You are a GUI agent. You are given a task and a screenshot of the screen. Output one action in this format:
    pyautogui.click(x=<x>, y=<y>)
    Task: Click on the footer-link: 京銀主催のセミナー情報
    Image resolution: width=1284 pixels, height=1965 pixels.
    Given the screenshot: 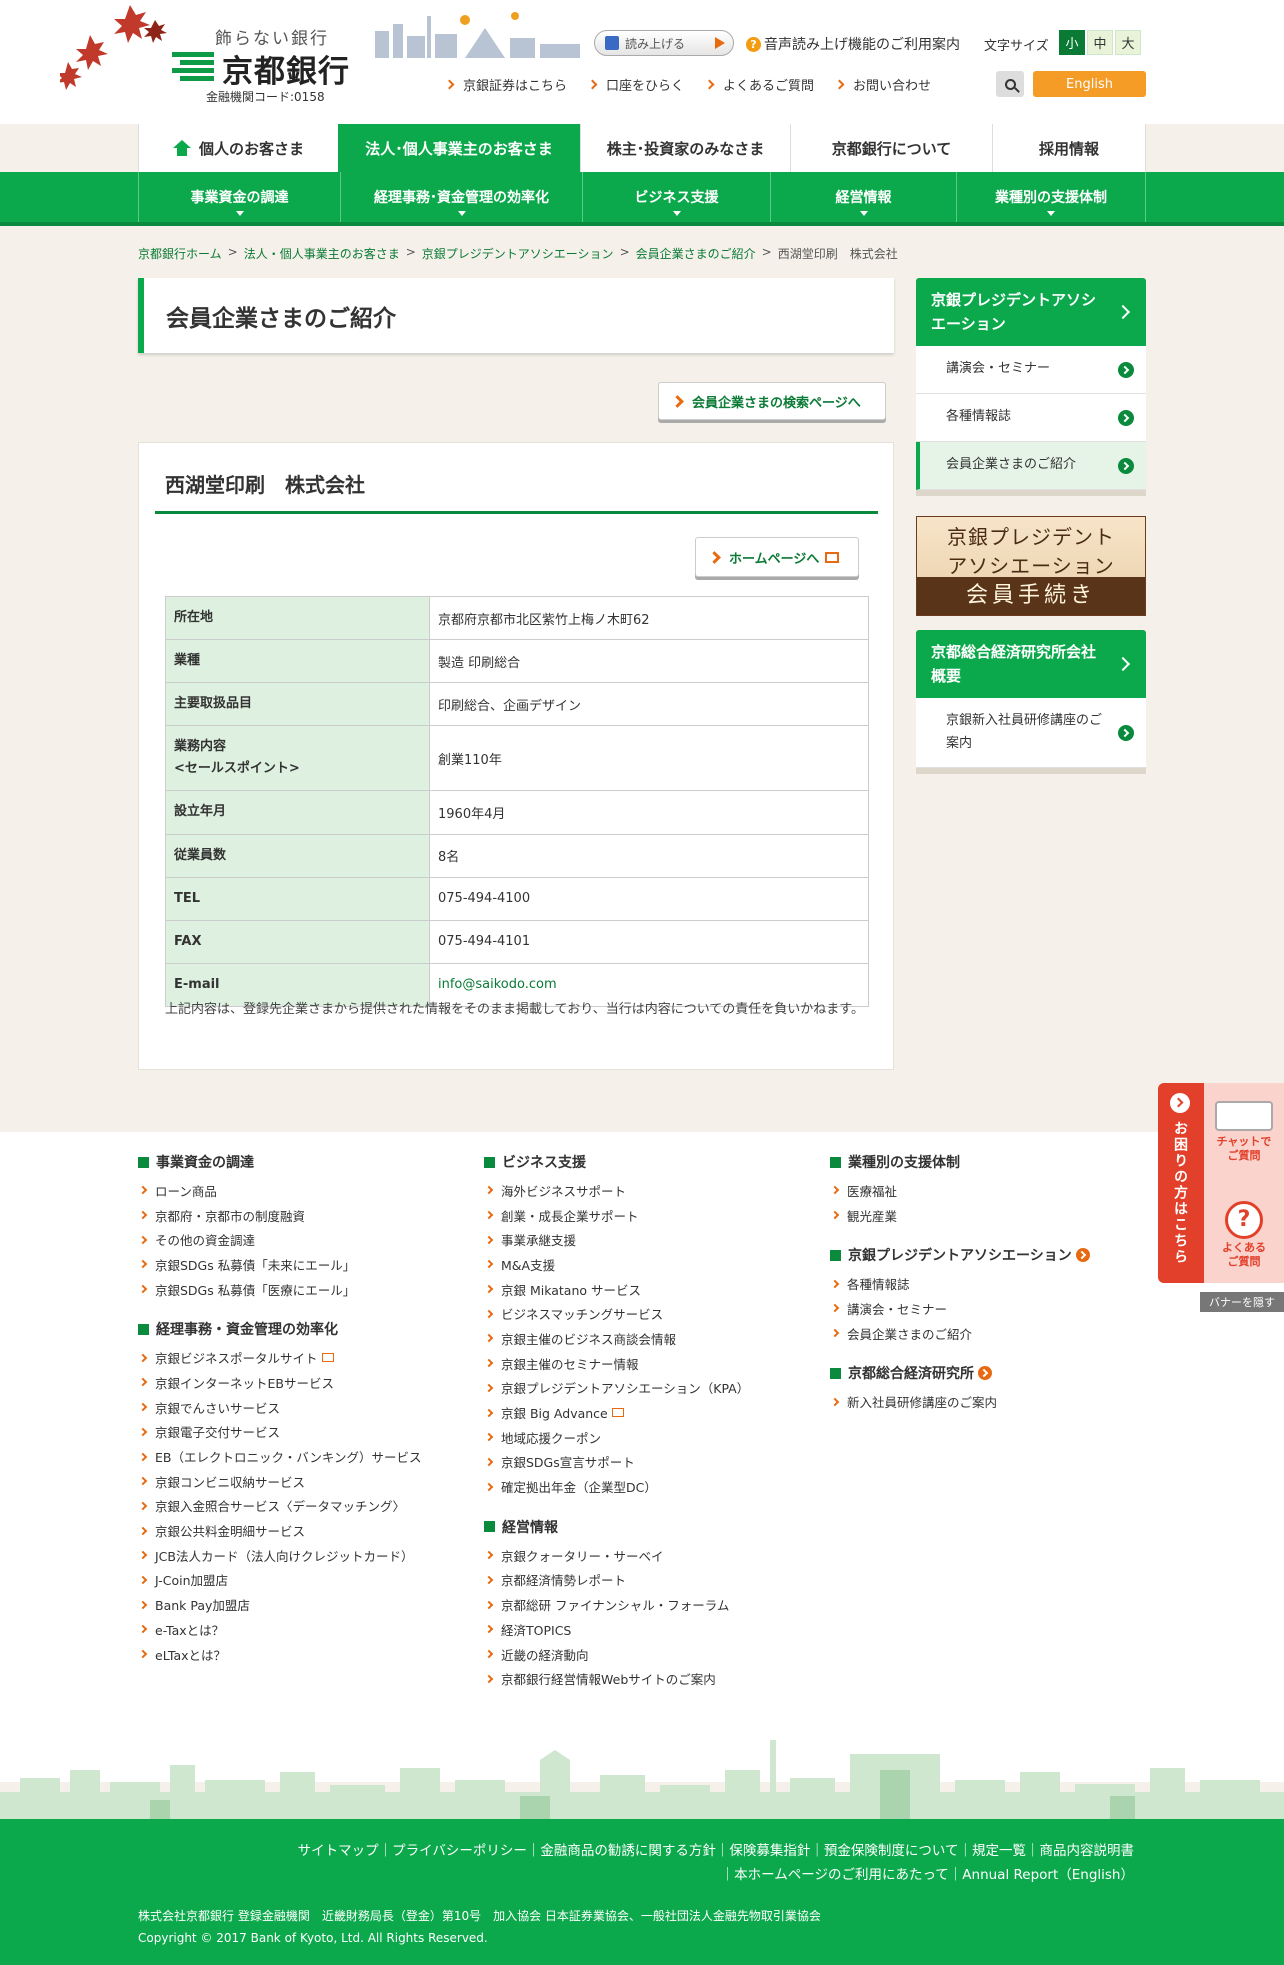 What is the action you would take?
    pyautogui.click(x=616, y=1363)
    